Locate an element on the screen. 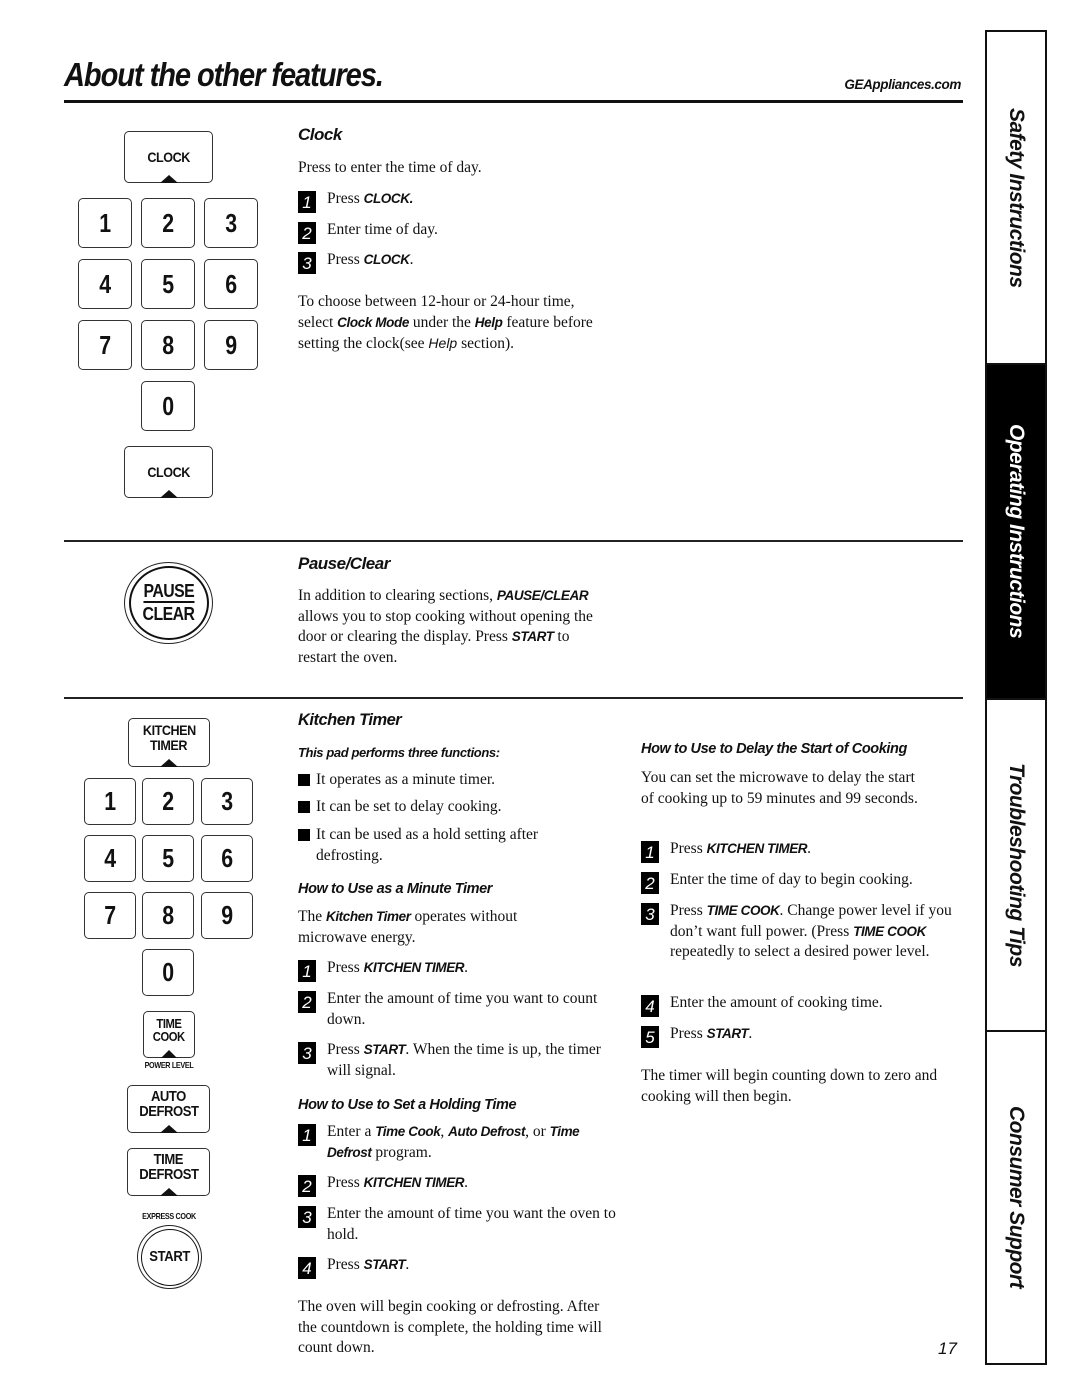 The width and height of the screenshot is (1080, 1397). time-defrost-key: TIME DEFROST is located at coordinates (168, 1172).